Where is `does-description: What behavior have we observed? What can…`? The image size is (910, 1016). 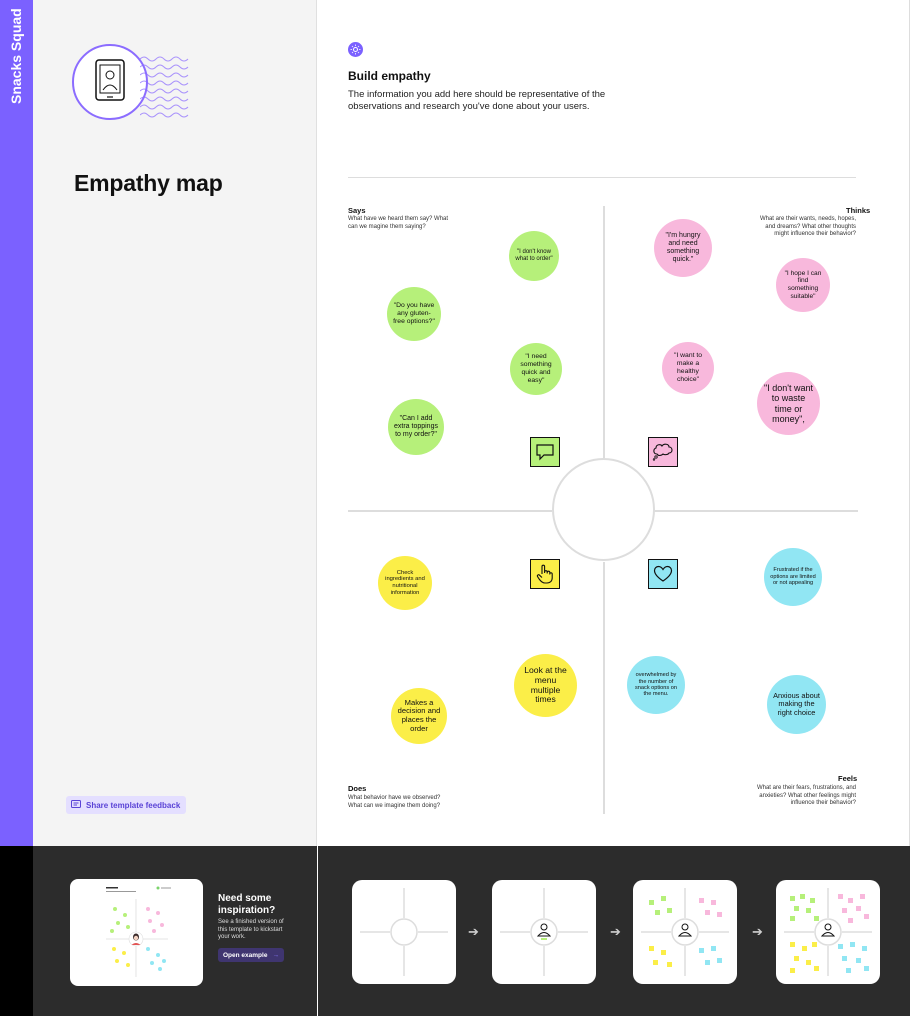 does-description: What behavior have we observed? What can… is located at coordinates (394, 802).